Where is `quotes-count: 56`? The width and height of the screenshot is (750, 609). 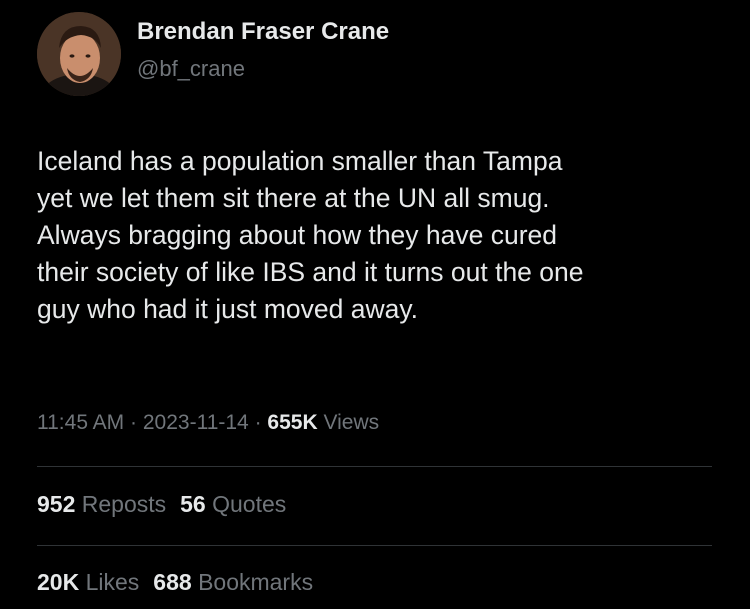 quotes-count: 56 is located at coordinates (193, 504).